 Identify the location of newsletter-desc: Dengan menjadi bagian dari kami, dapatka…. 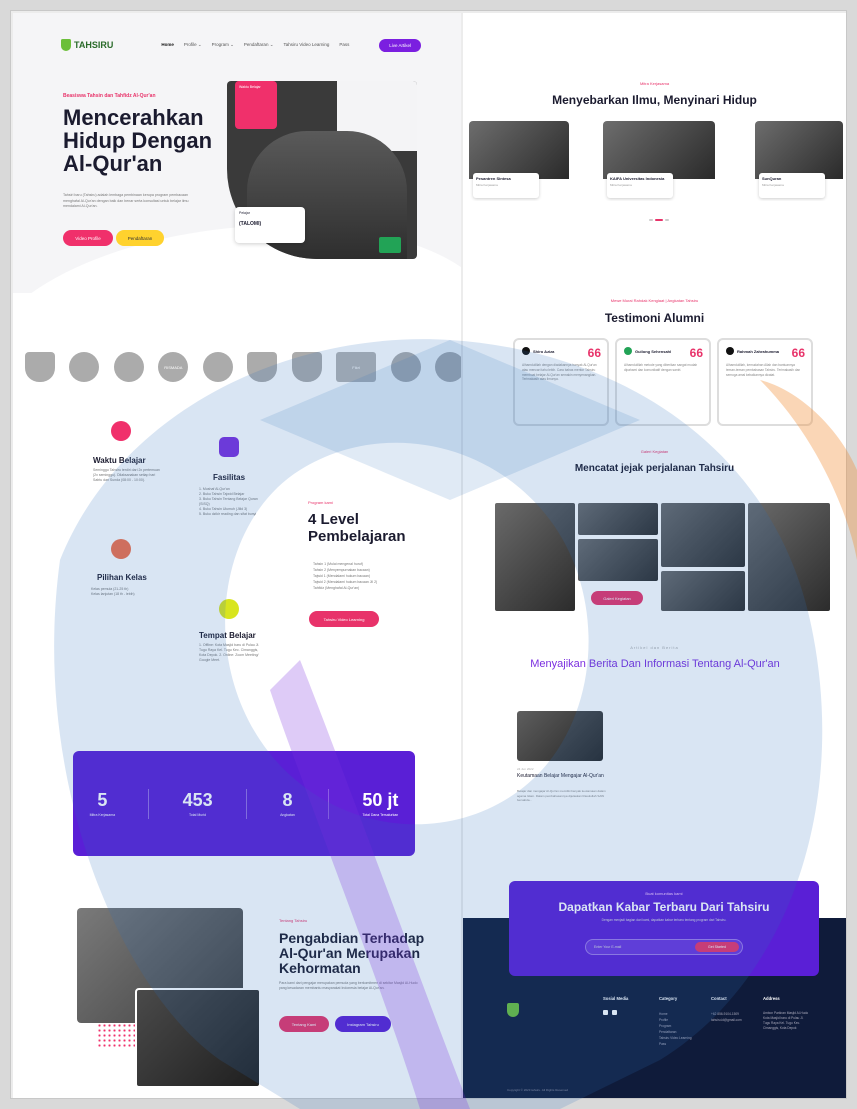
(664, 920).